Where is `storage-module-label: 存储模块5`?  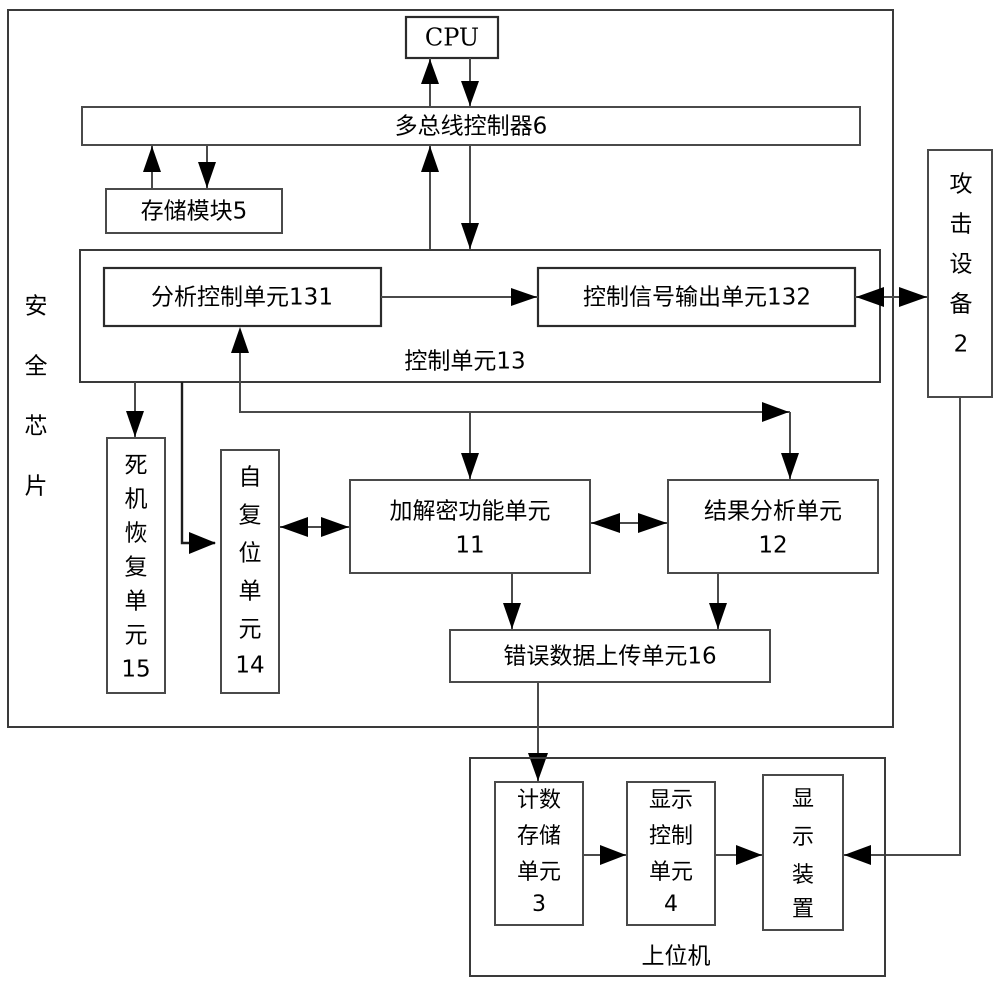 storage-module-label: 存储模块5 is located at coordinates (194, 212).